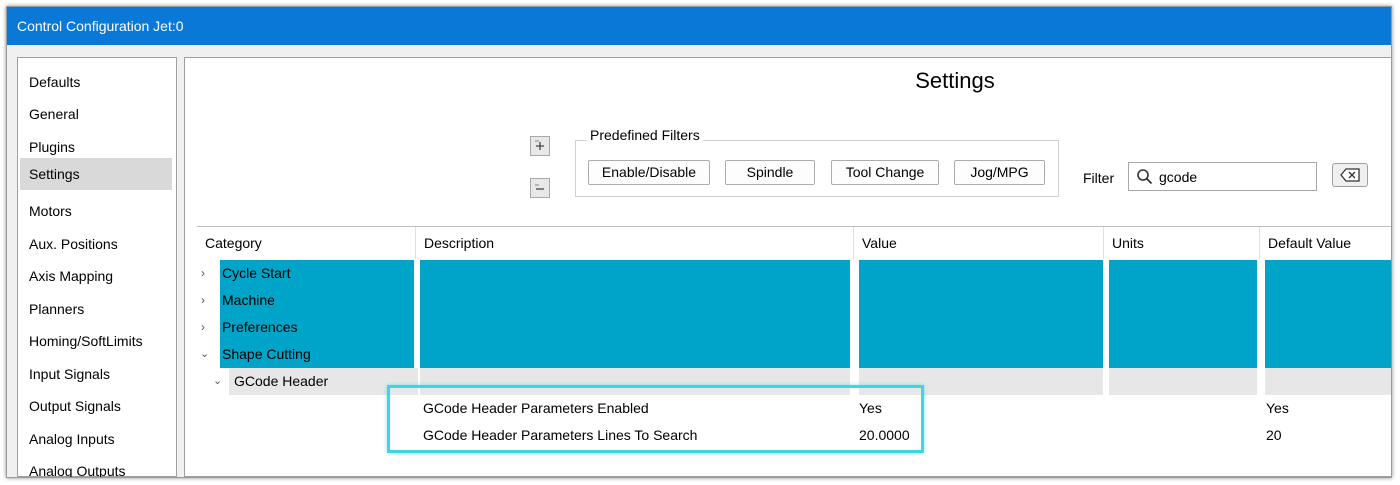 This screenshot has height=485, width=1400. Describe the element at coordinates (96, 374) in the screenshot. I see `sidebar-item-input-signals: Input Signals` at that location.